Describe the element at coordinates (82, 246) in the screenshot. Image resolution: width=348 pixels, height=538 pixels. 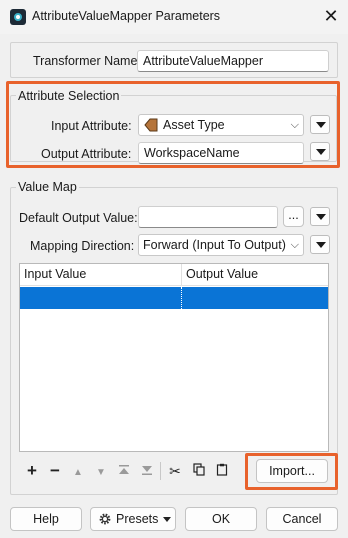
I see `mapping-direction-label: Mapping Direction:` at that location.